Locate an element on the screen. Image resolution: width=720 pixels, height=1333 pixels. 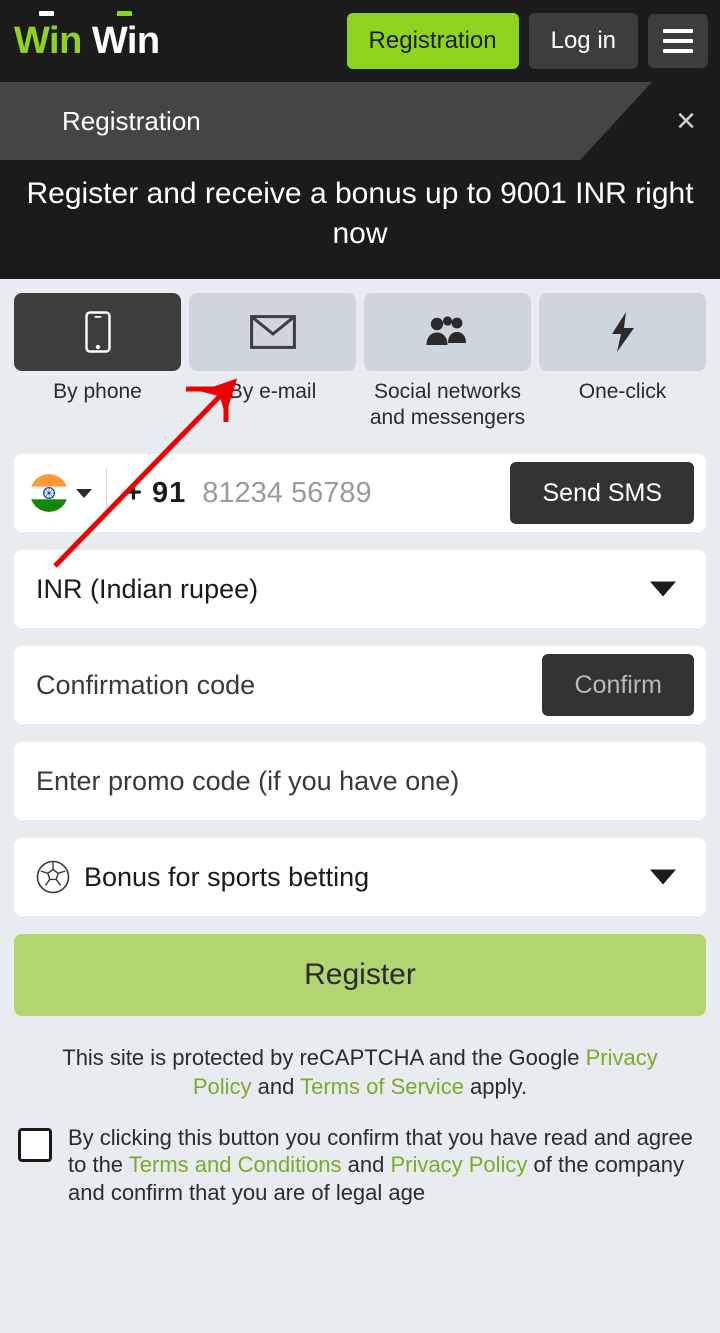
envelope-icon is located at coordinates (272, 332).